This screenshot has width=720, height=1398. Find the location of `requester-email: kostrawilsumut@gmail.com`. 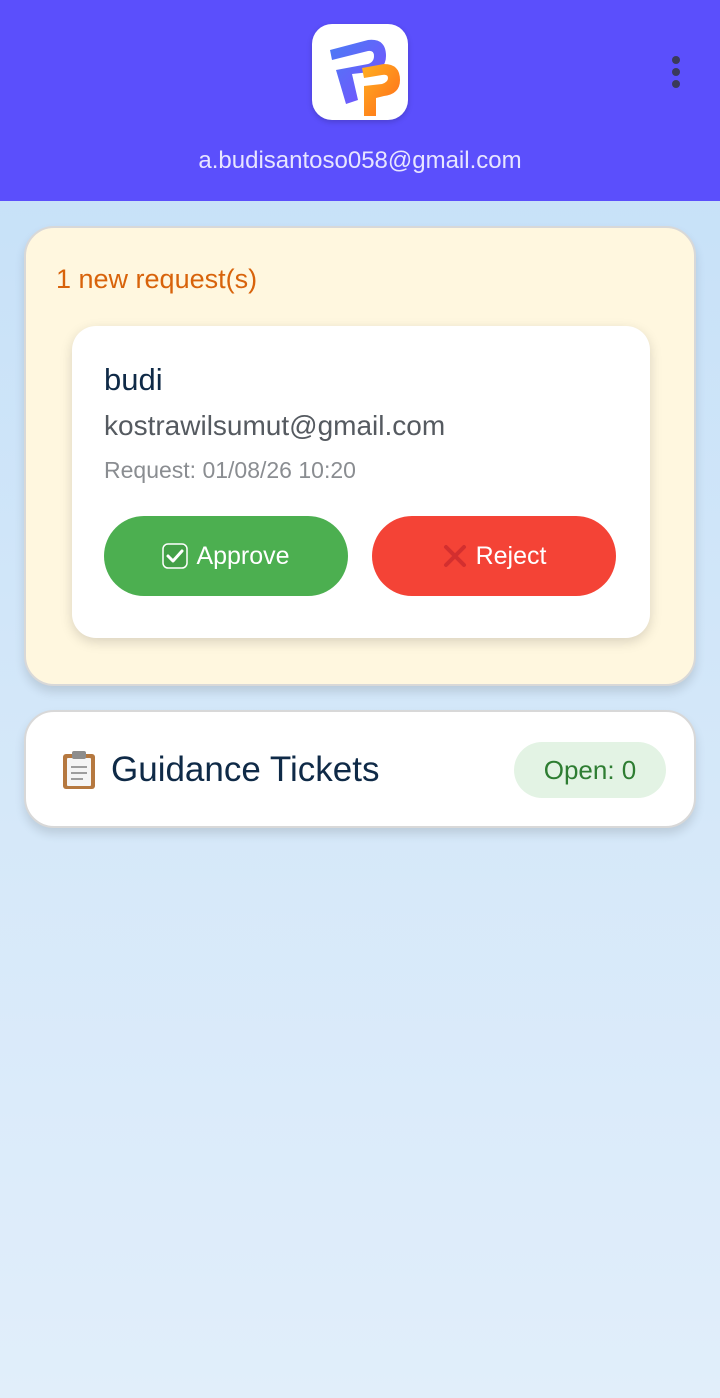

requester-email: kostrawilsumut@gmail.com is located at coordinates (275, 425).